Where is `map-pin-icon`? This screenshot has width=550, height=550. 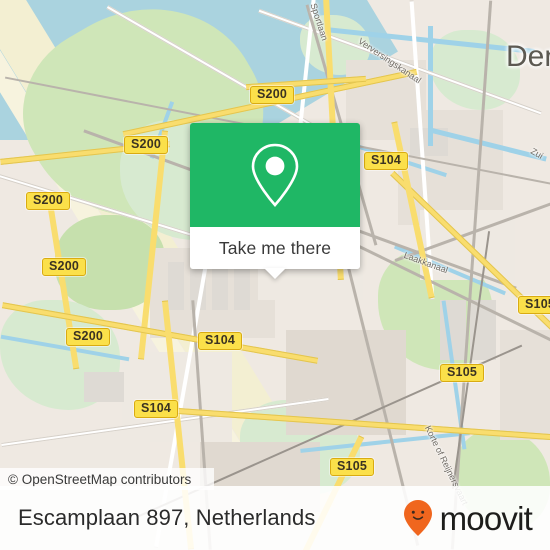 map-pin-icon is located at coordinates (275, 175).